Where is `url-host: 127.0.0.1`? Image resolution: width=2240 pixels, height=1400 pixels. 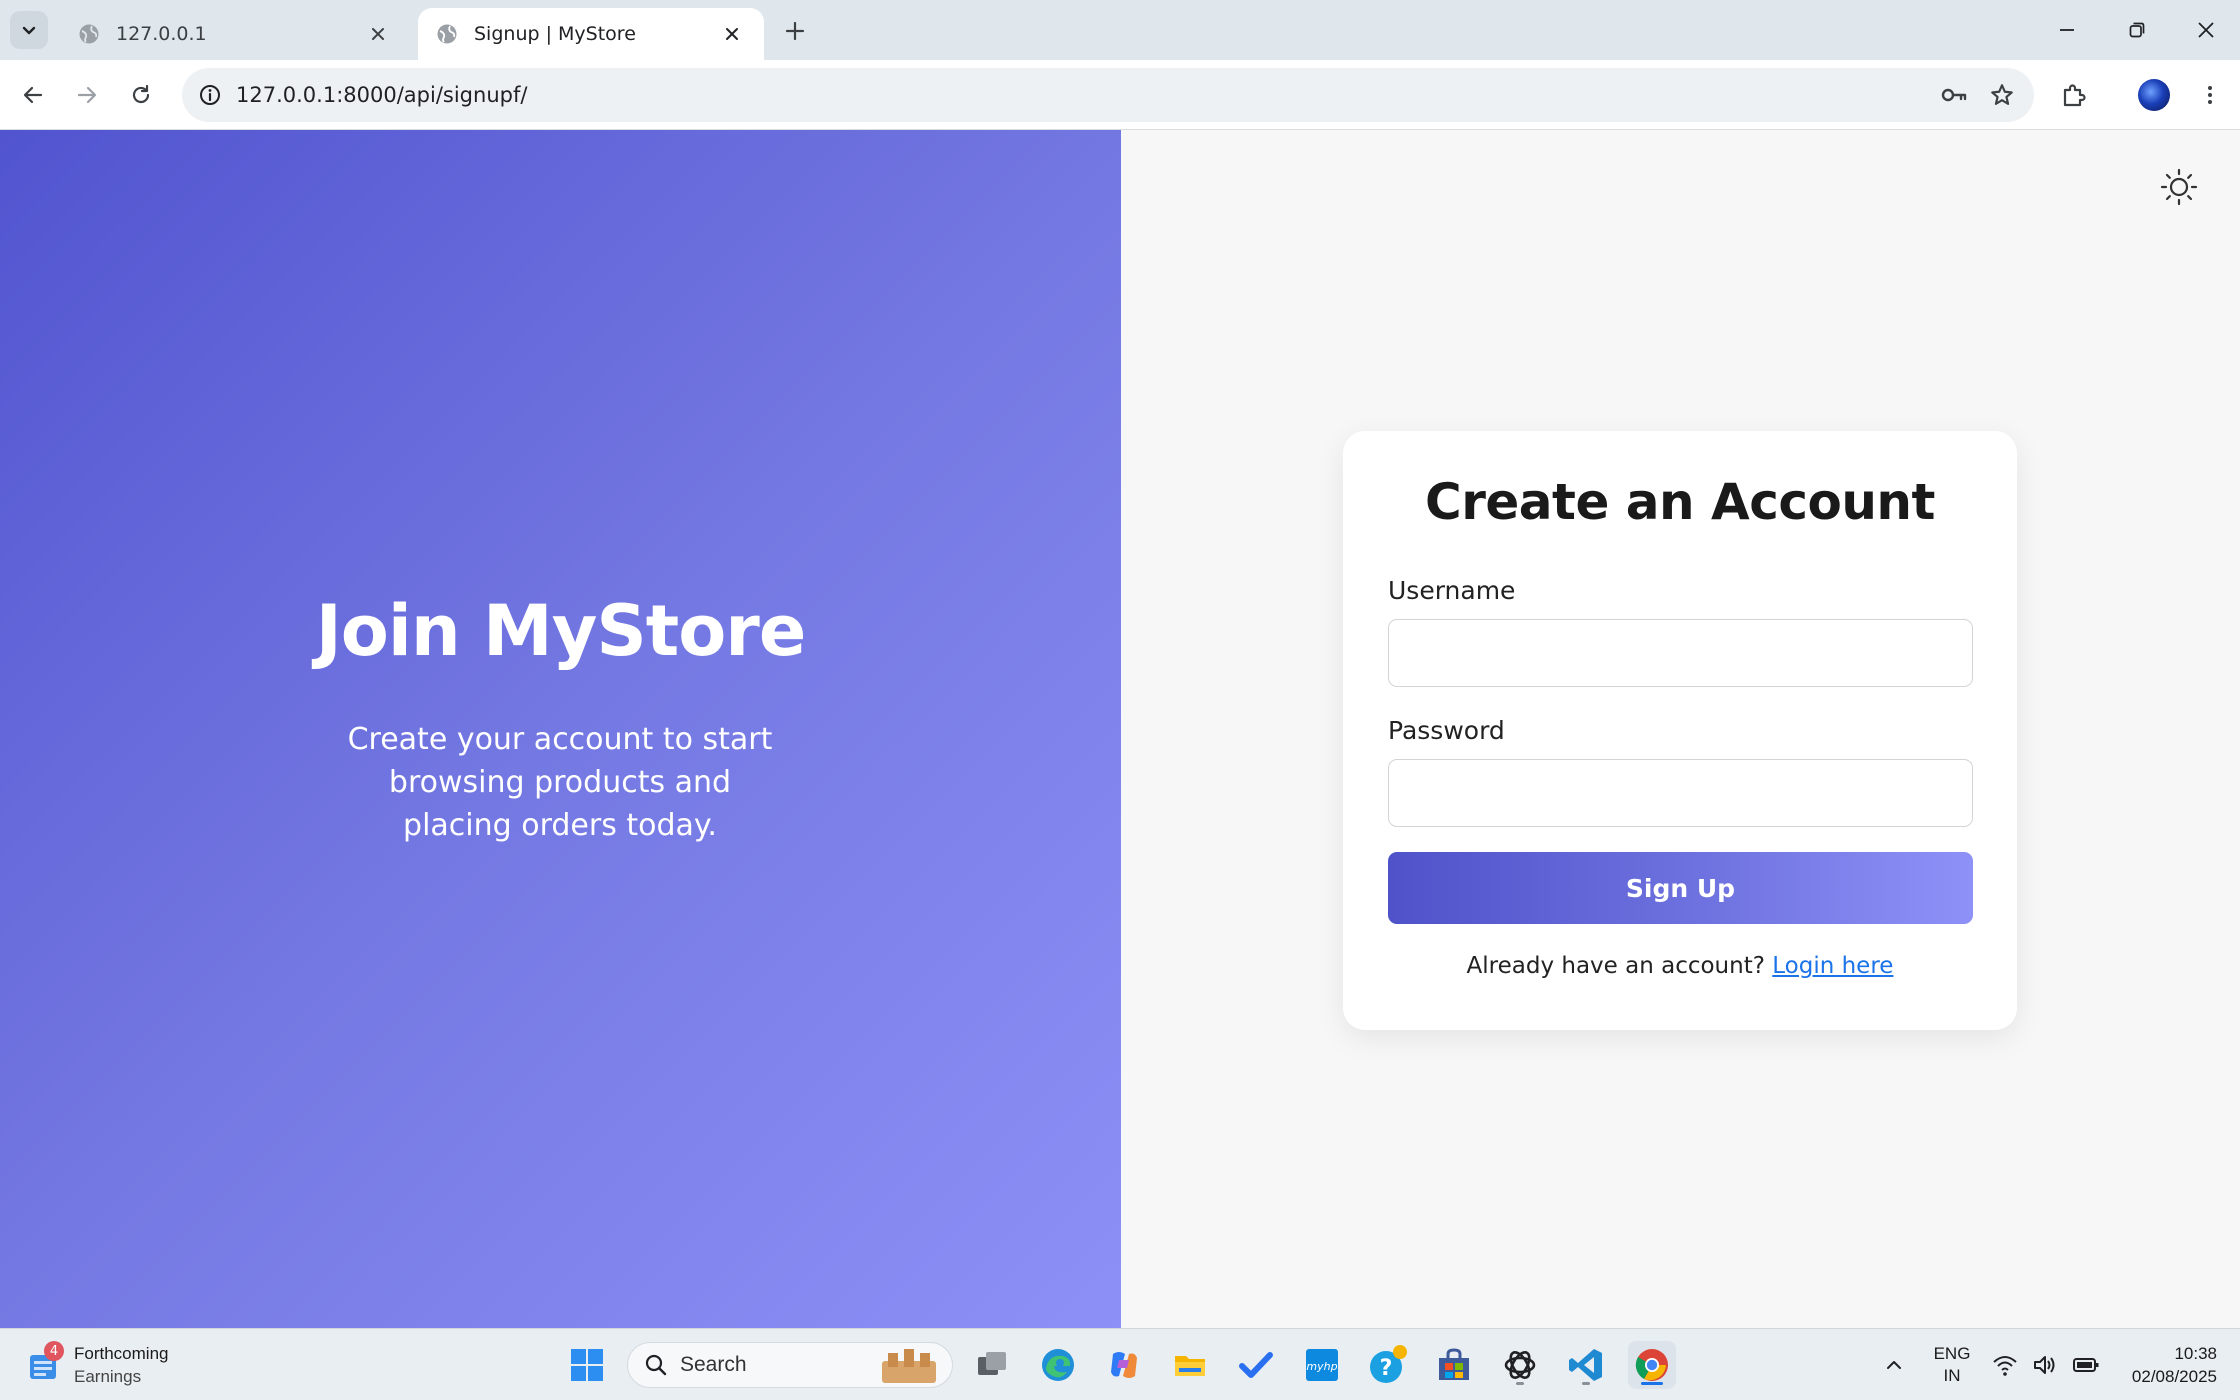 url-host: 127.0.0.1 is located at coordinates (286, 95).